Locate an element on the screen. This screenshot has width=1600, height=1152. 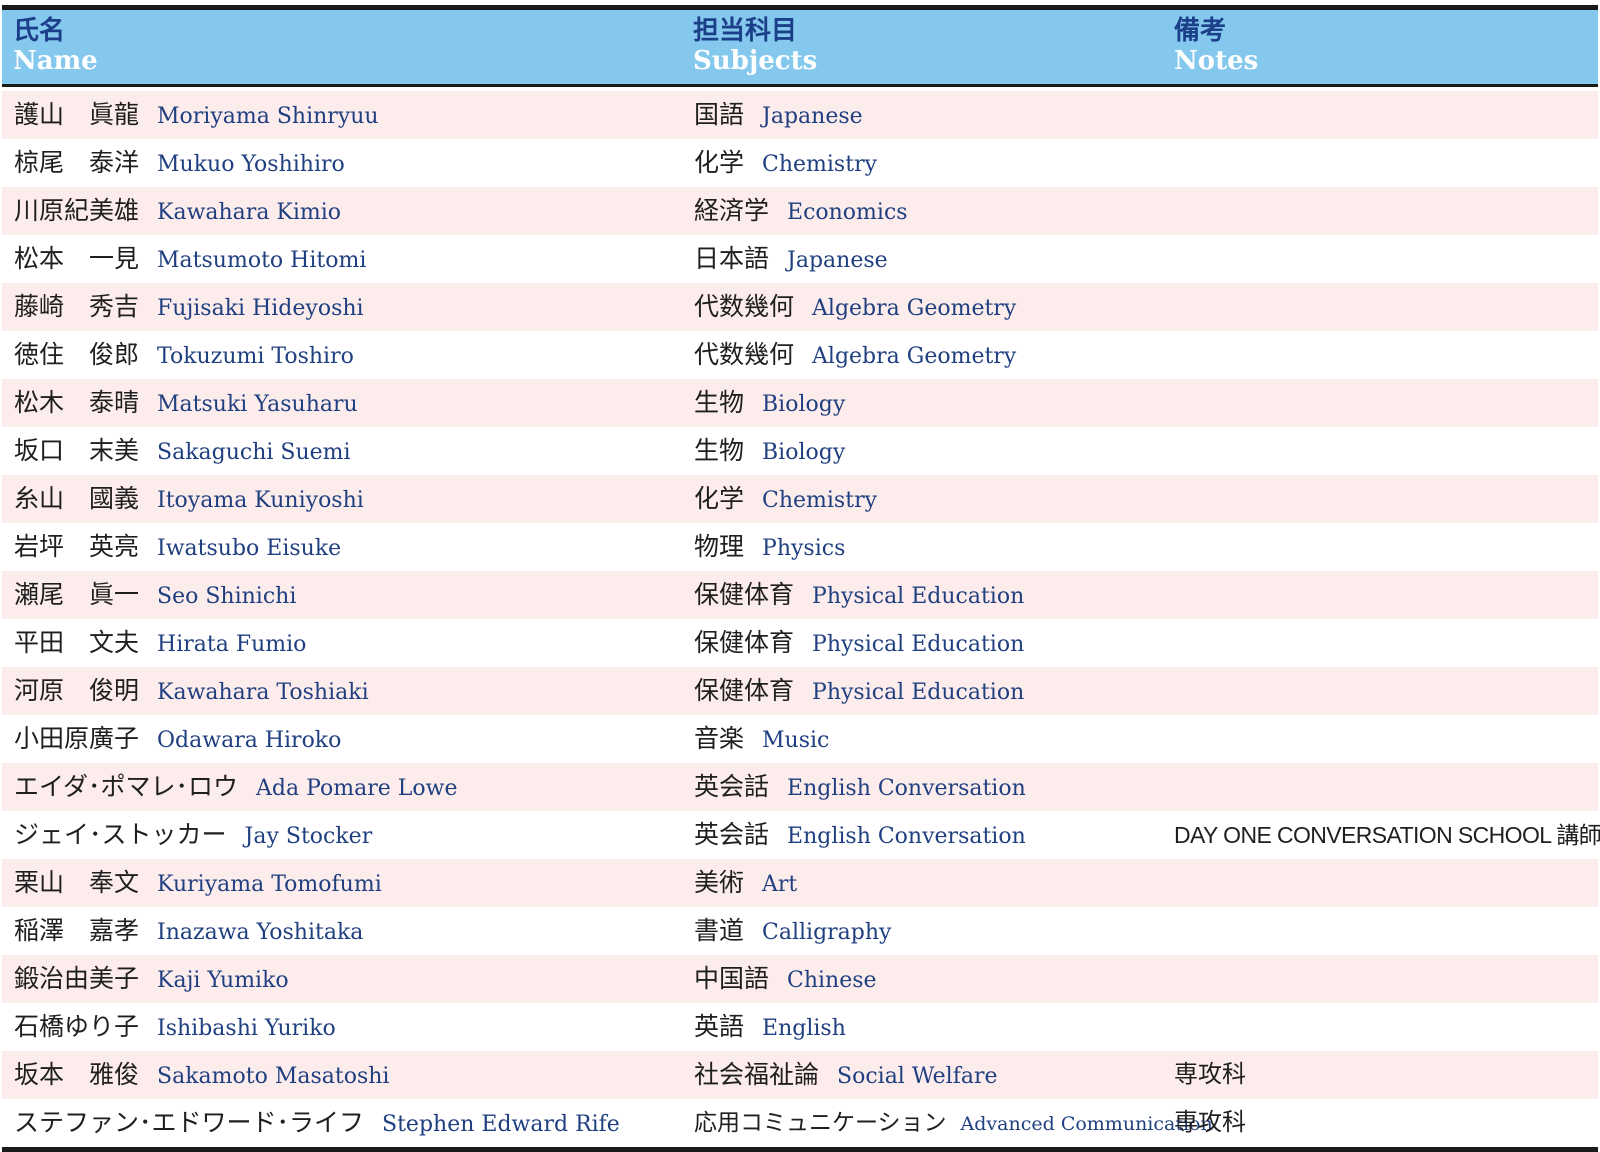
subject-cell: 美術 Art is located at coordinates (745, 883).